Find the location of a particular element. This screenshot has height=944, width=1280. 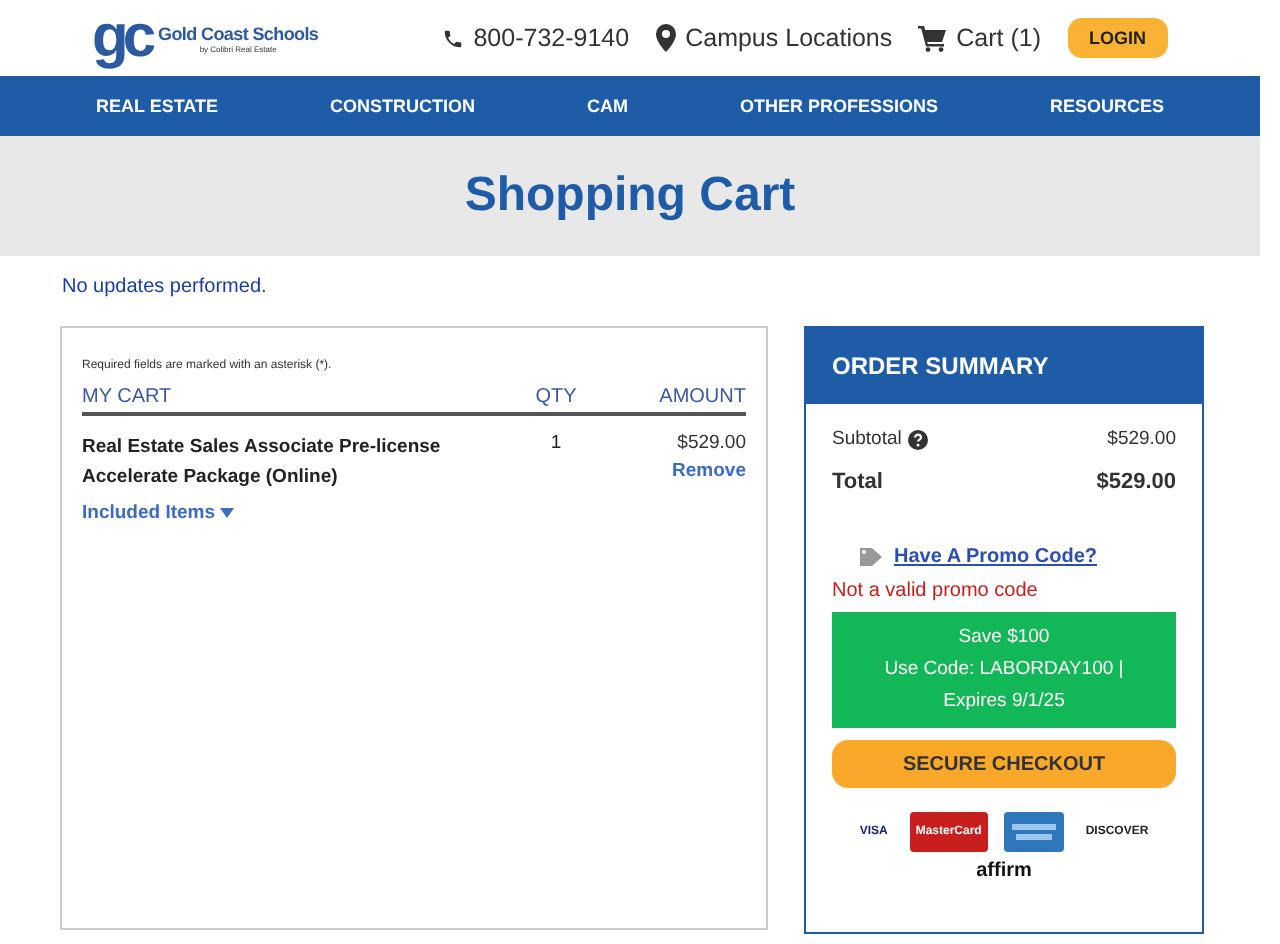

product-name: Real Estate Sales Associate Pre-license Accelerate Package (Online) is located at coordinates (262, 463).